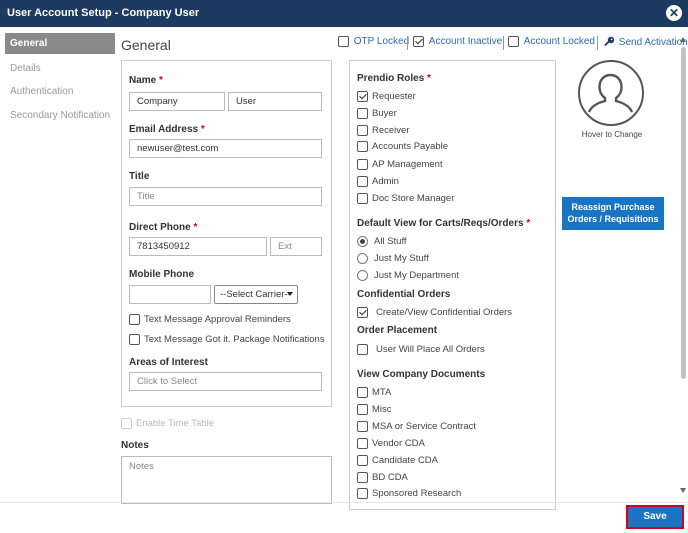  Describe the element at coordinates (410, 146) in the screenshot. I see `role-label: Accounts Payable` at that location.